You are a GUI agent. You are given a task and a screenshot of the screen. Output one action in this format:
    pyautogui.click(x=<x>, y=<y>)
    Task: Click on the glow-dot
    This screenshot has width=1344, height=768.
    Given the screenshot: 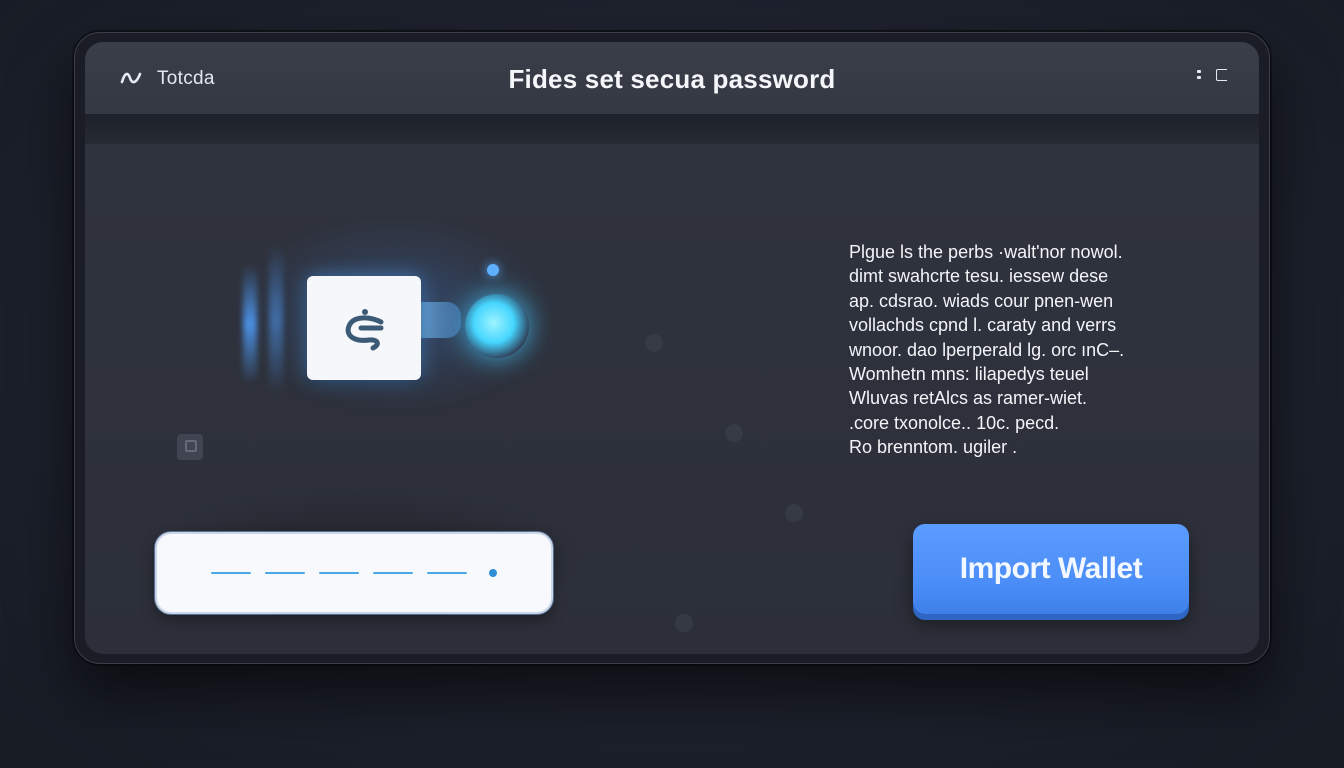 What is the action you would take?
    pyautogui.click(x=493, y=270)
    